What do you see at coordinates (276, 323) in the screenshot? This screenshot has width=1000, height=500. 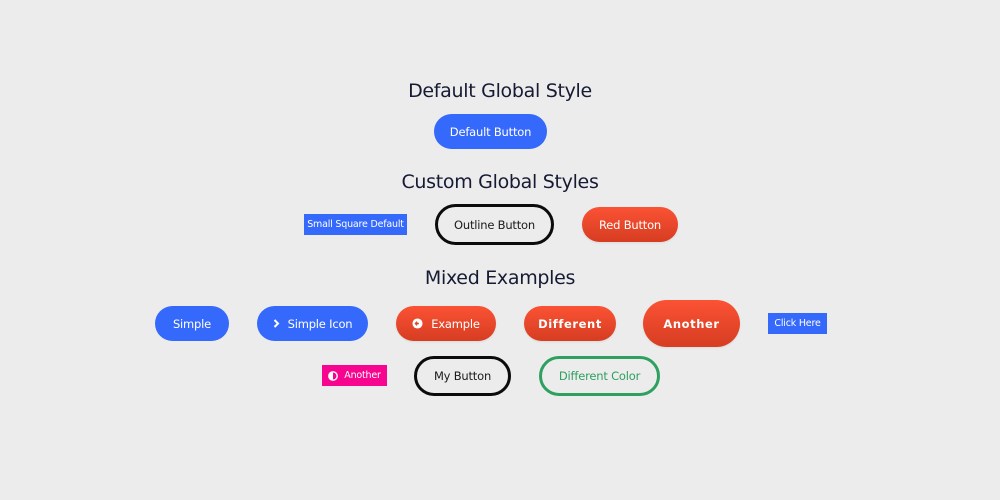 I see `chevron-right-icon` at bounding box center [276, 323].